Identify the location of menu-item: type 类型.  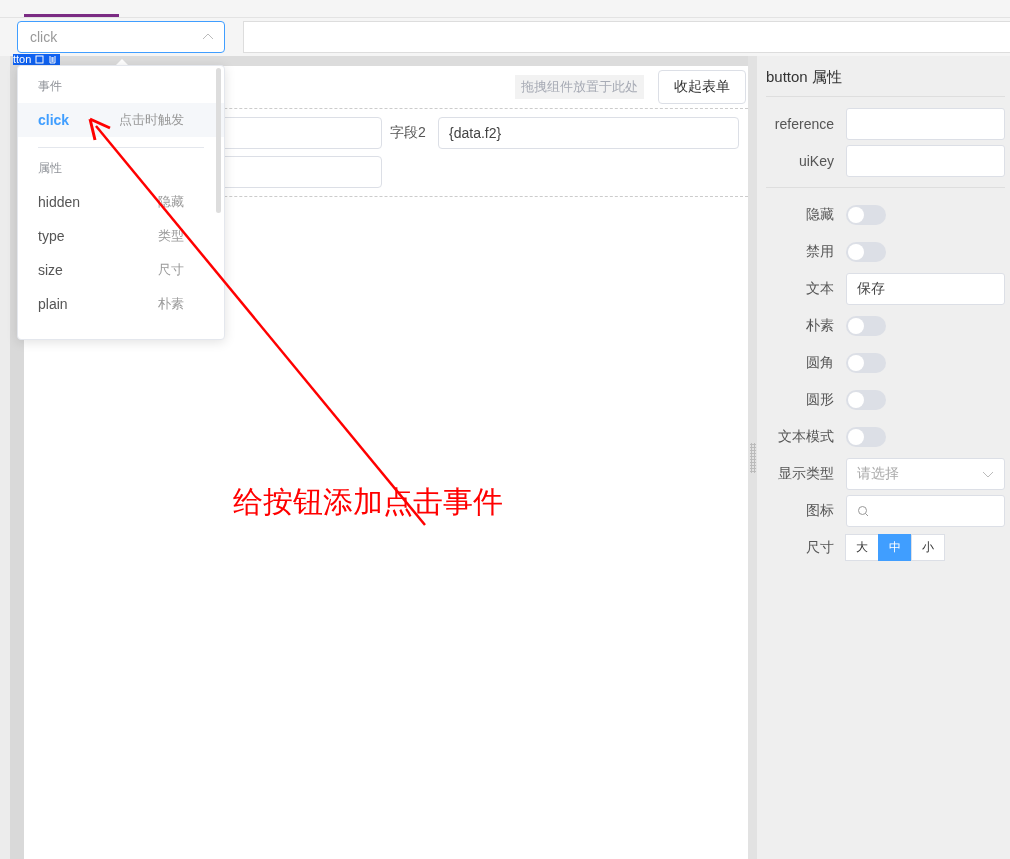
(121, 236).